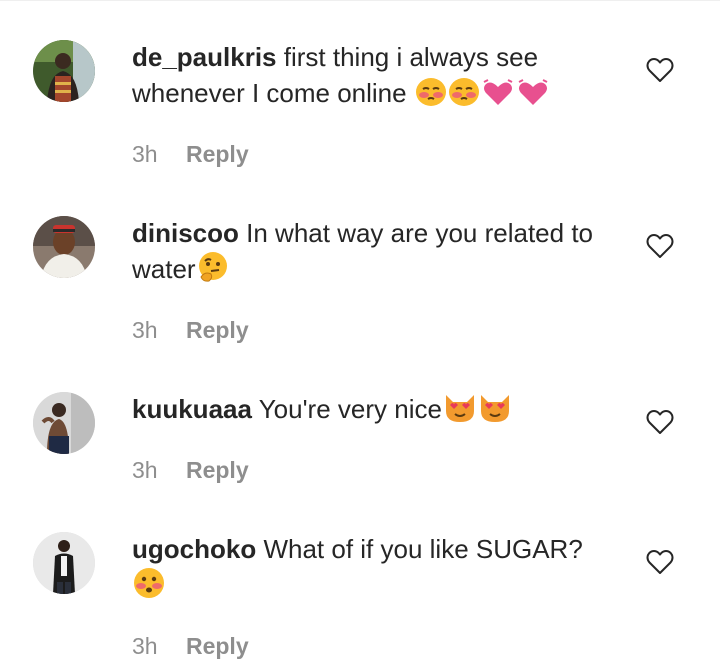 This screenshot has height=660, width=720. Describe the element at coordinates (185, 233) in the screenshot. I see `comment-username: diniscoo` at that location.